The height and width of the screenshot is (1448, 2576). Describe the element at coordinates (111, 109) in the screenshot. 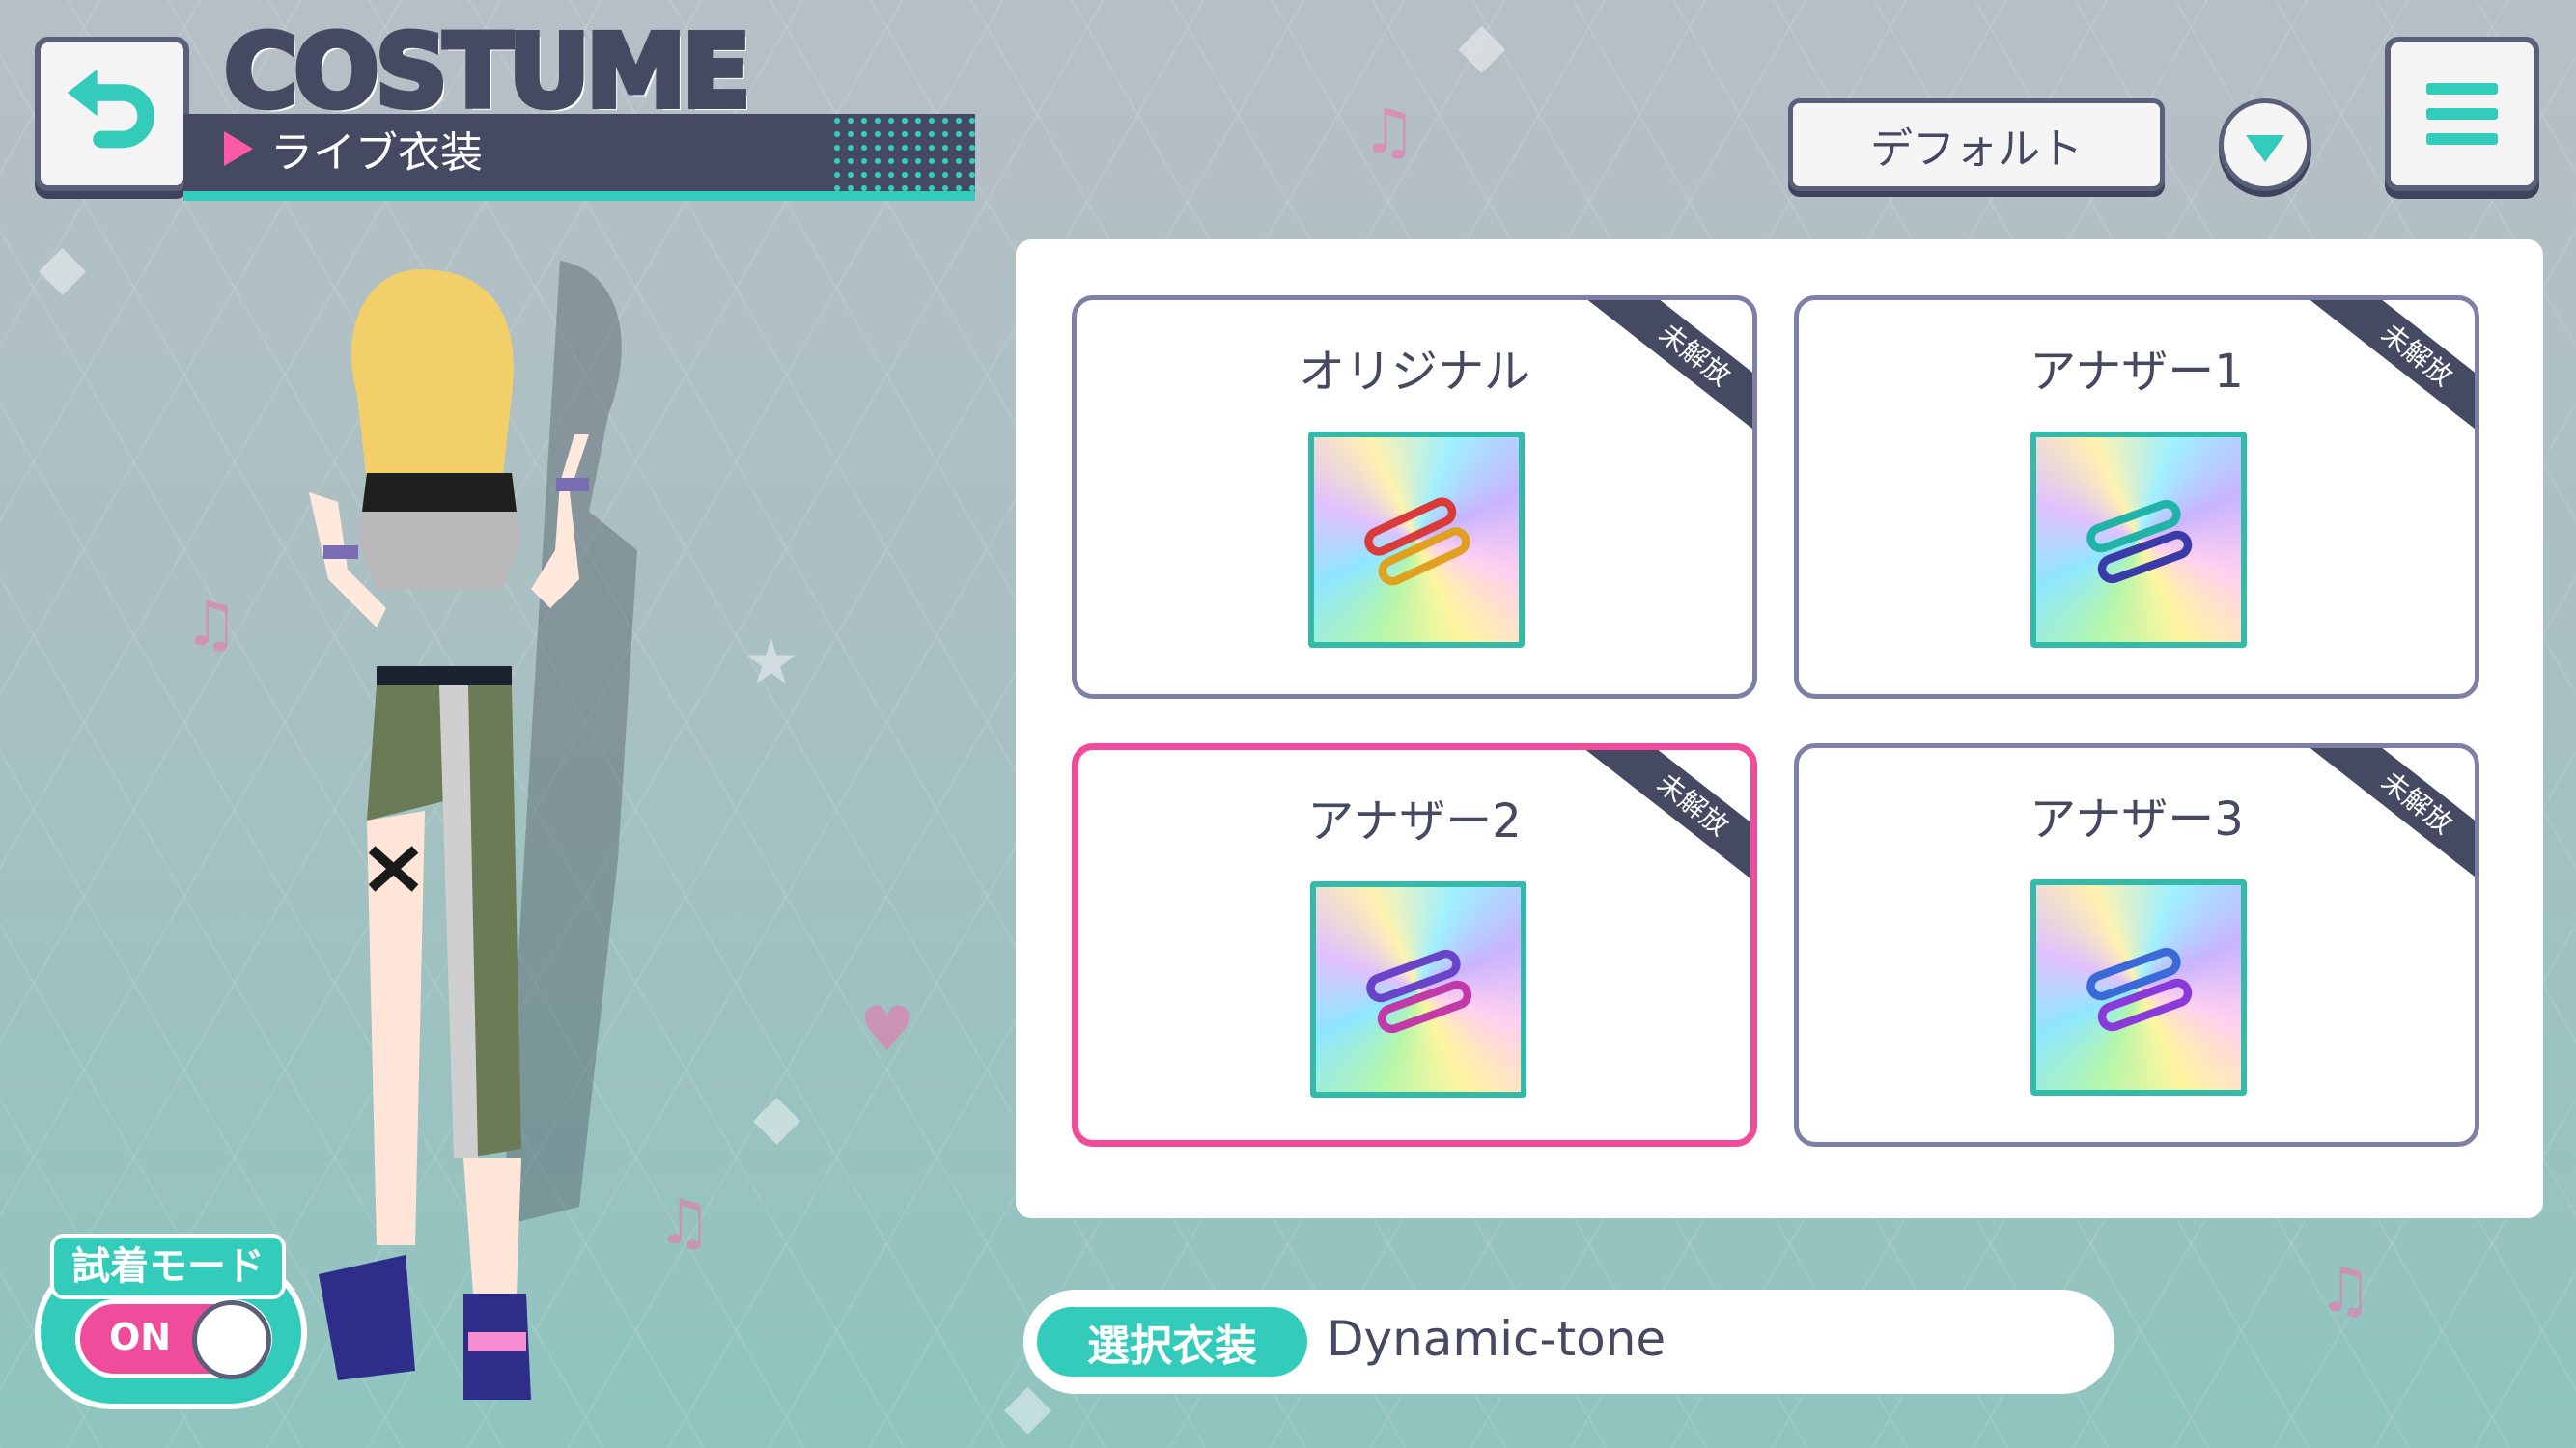

I see `back-arrow-icon` at that location.